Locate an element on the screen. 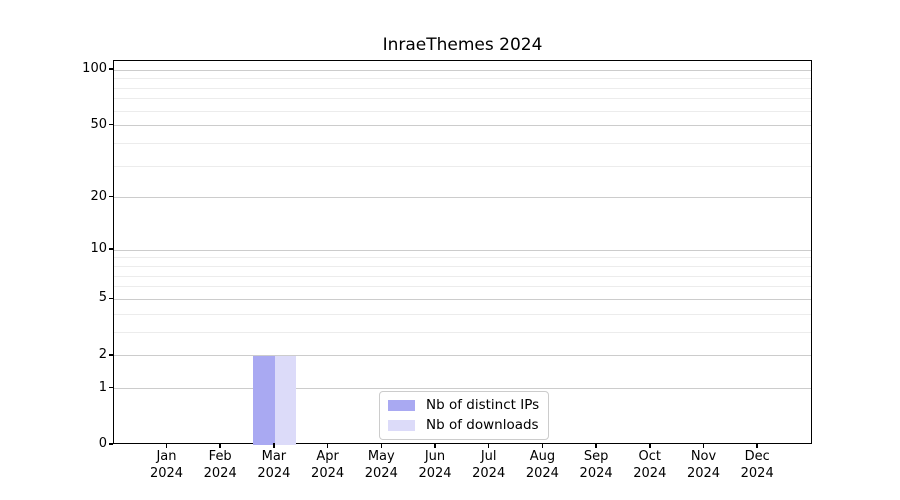  x-tick-mark-oct is located at coordinates (650, 445).